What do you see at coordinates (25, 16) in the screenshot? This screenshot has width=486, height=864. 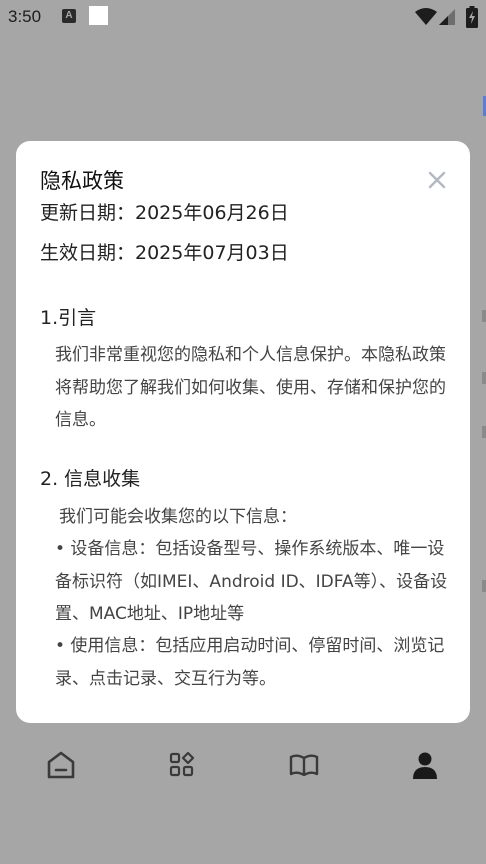 I see `status-time: 3:50` at bounding box center [25, 16].